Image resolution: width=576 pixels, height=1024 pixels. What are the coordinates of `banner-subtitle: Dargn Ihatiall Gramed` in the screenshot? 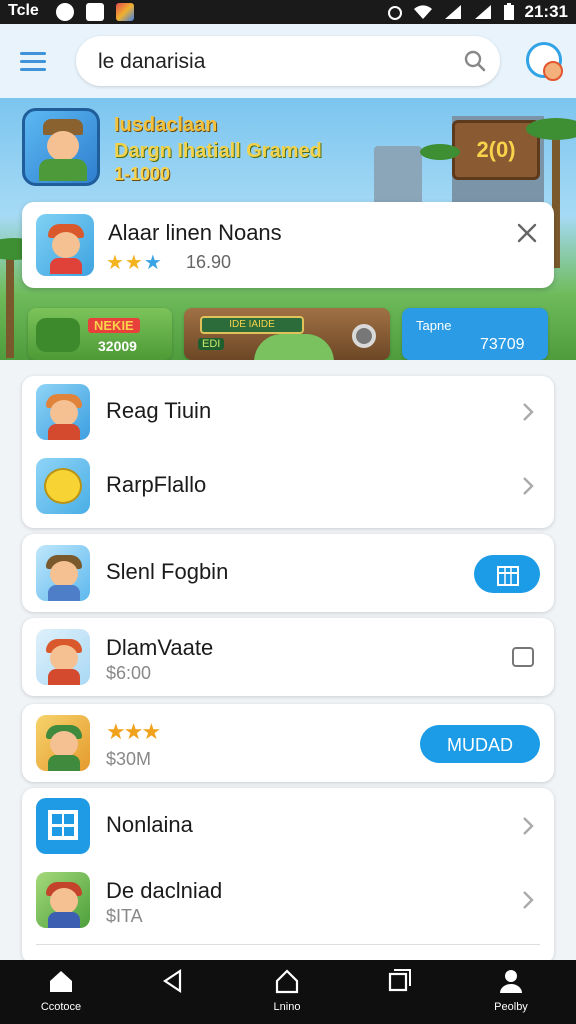 It's located at (218, 151).